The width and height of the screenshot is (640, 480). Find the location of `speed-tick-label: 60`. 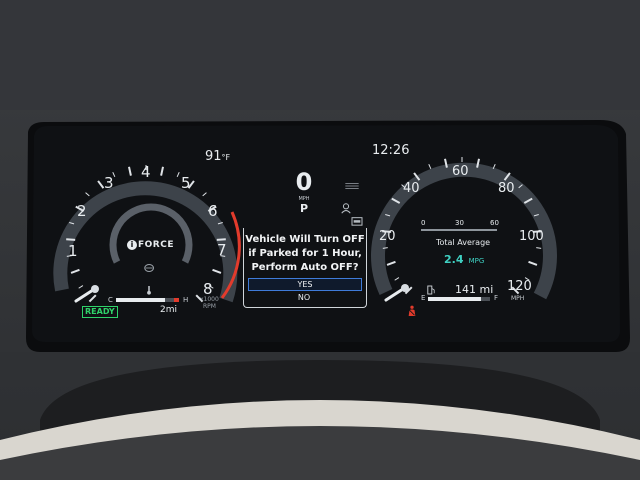

speed-tick-label: 60 is located at coordinates (460, 171).